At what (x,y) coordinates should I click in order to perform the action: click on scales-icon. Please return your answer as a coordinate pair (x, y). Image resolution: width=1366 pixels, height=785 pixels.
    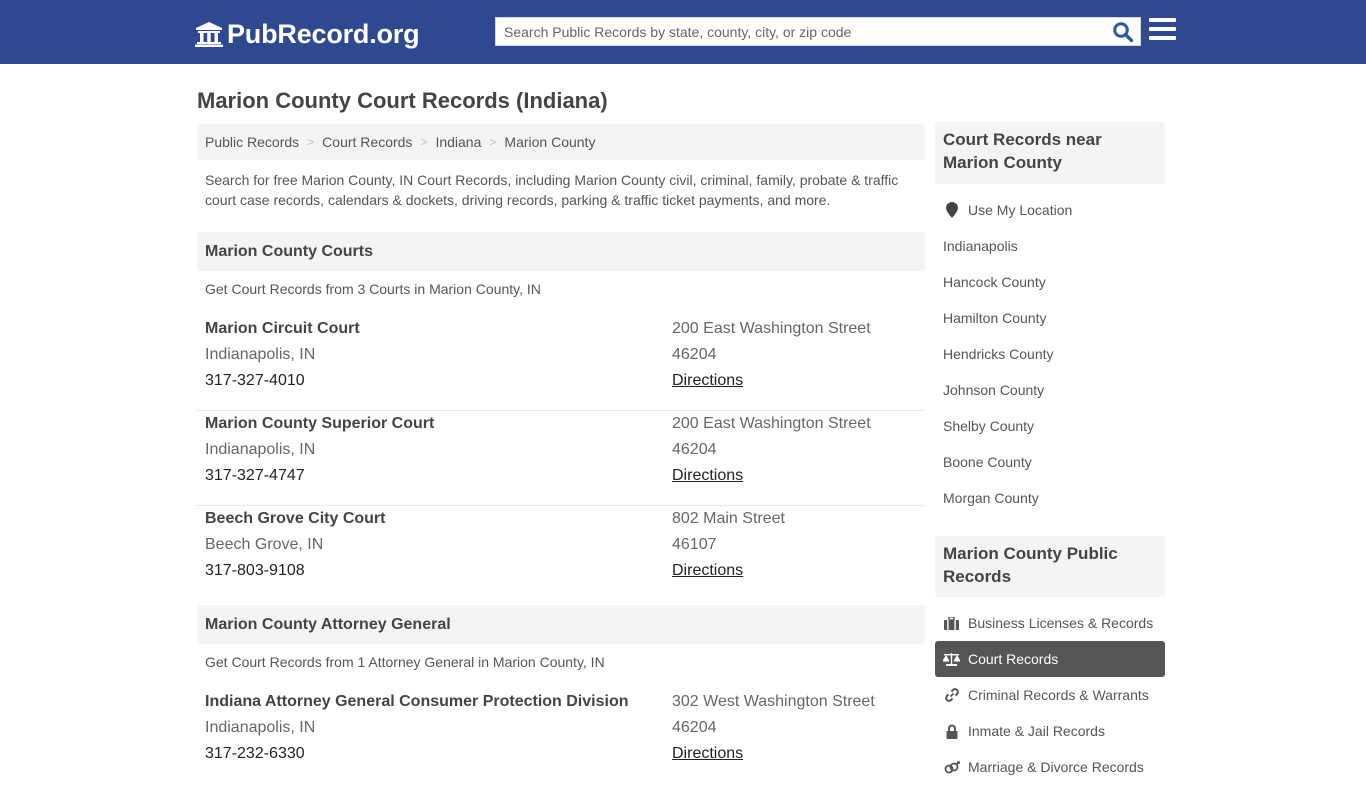
    Looking at the image, I should click on (951, 659).